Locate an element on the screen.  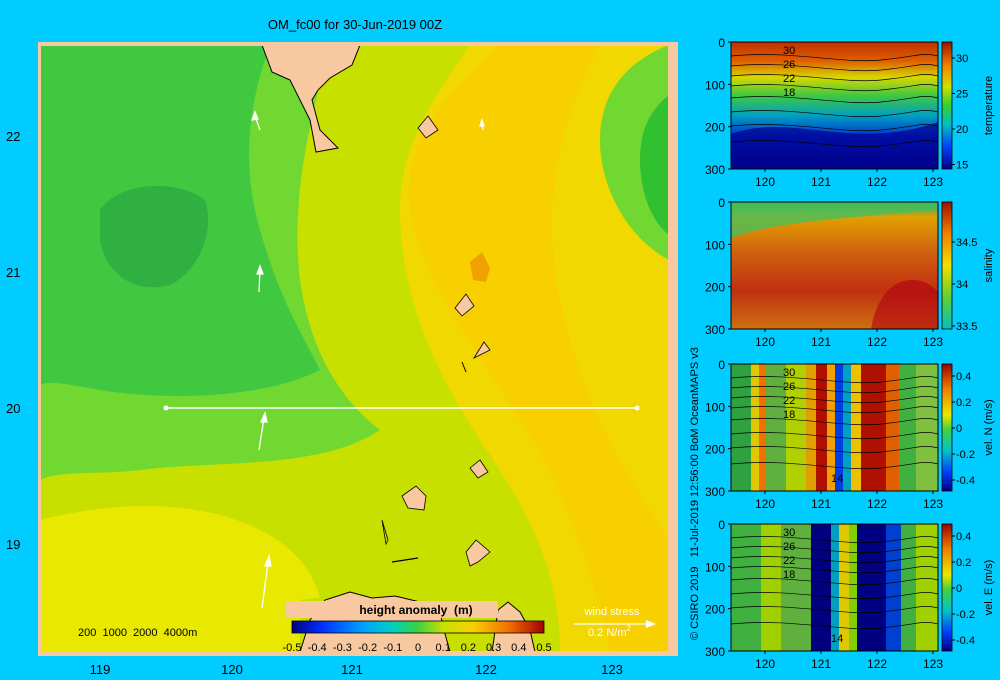
colorbar-tick: 0.4 is located at coordinates (518, 648).